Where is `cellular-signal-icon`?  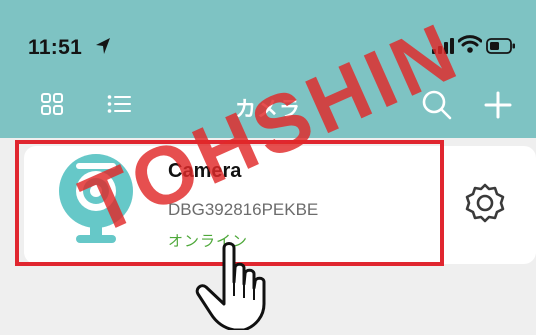 cellular-signal-icon is located at coordinates (444, 48).